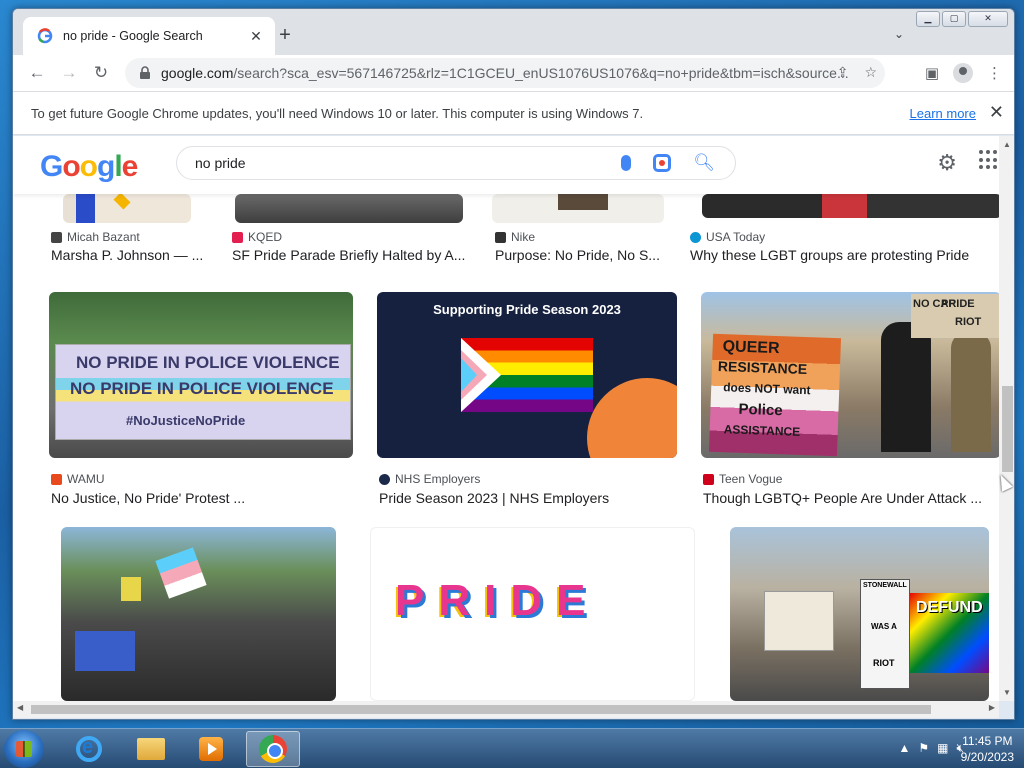 The width and height of the screenshot is (1024, 768). Describe the element at coordinates (996, 112) in the screenshot. I see `infobar-close-icon: ✕` at that location.